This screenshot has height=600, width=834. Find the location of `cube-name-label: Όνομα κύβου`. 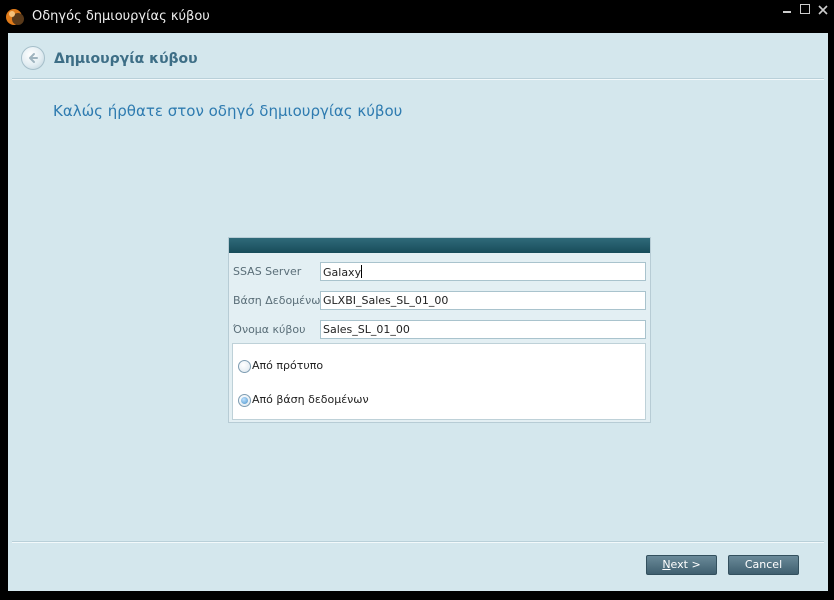

cube-name-label: Όνομα κύβου is located at coordinates (269, 329).